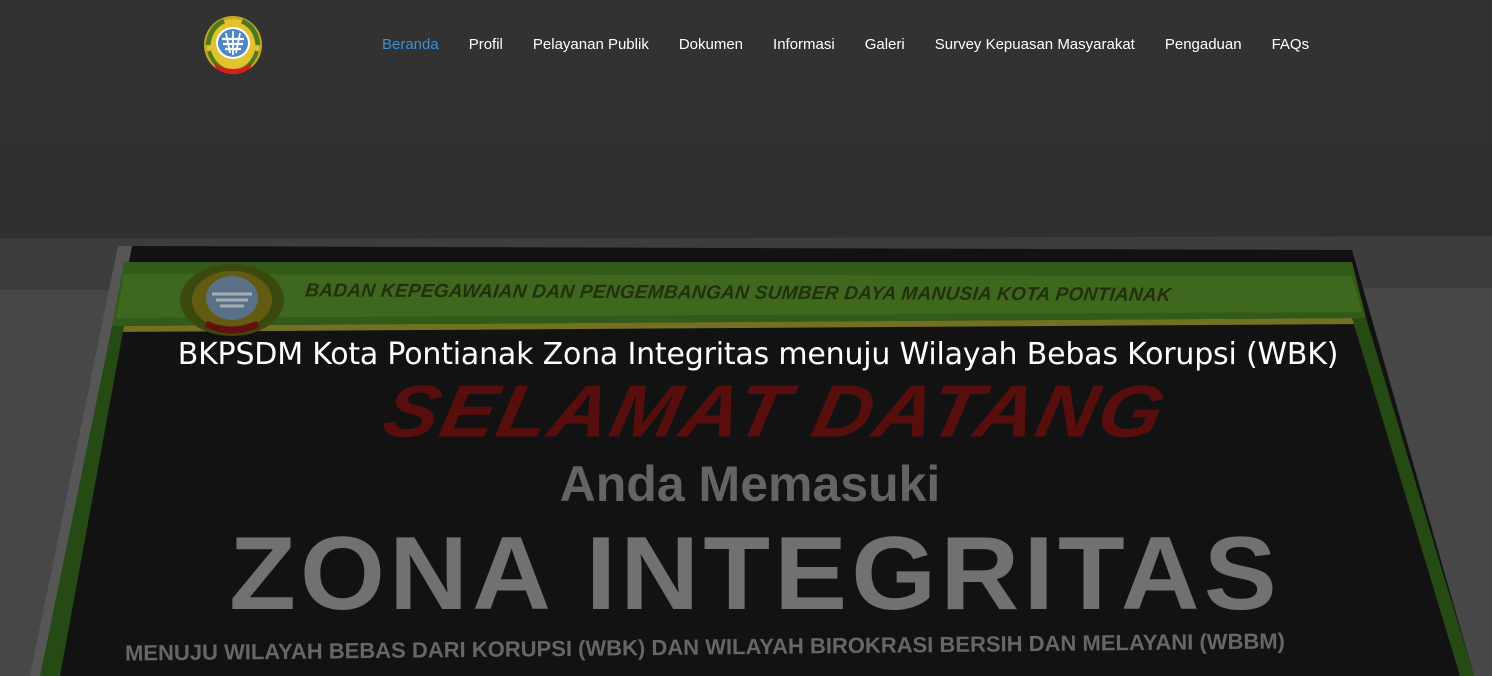 The width and height of the screenshot is (1492, 676). I want to click on nav-item-informasi: Informasi, so click(804, 45).